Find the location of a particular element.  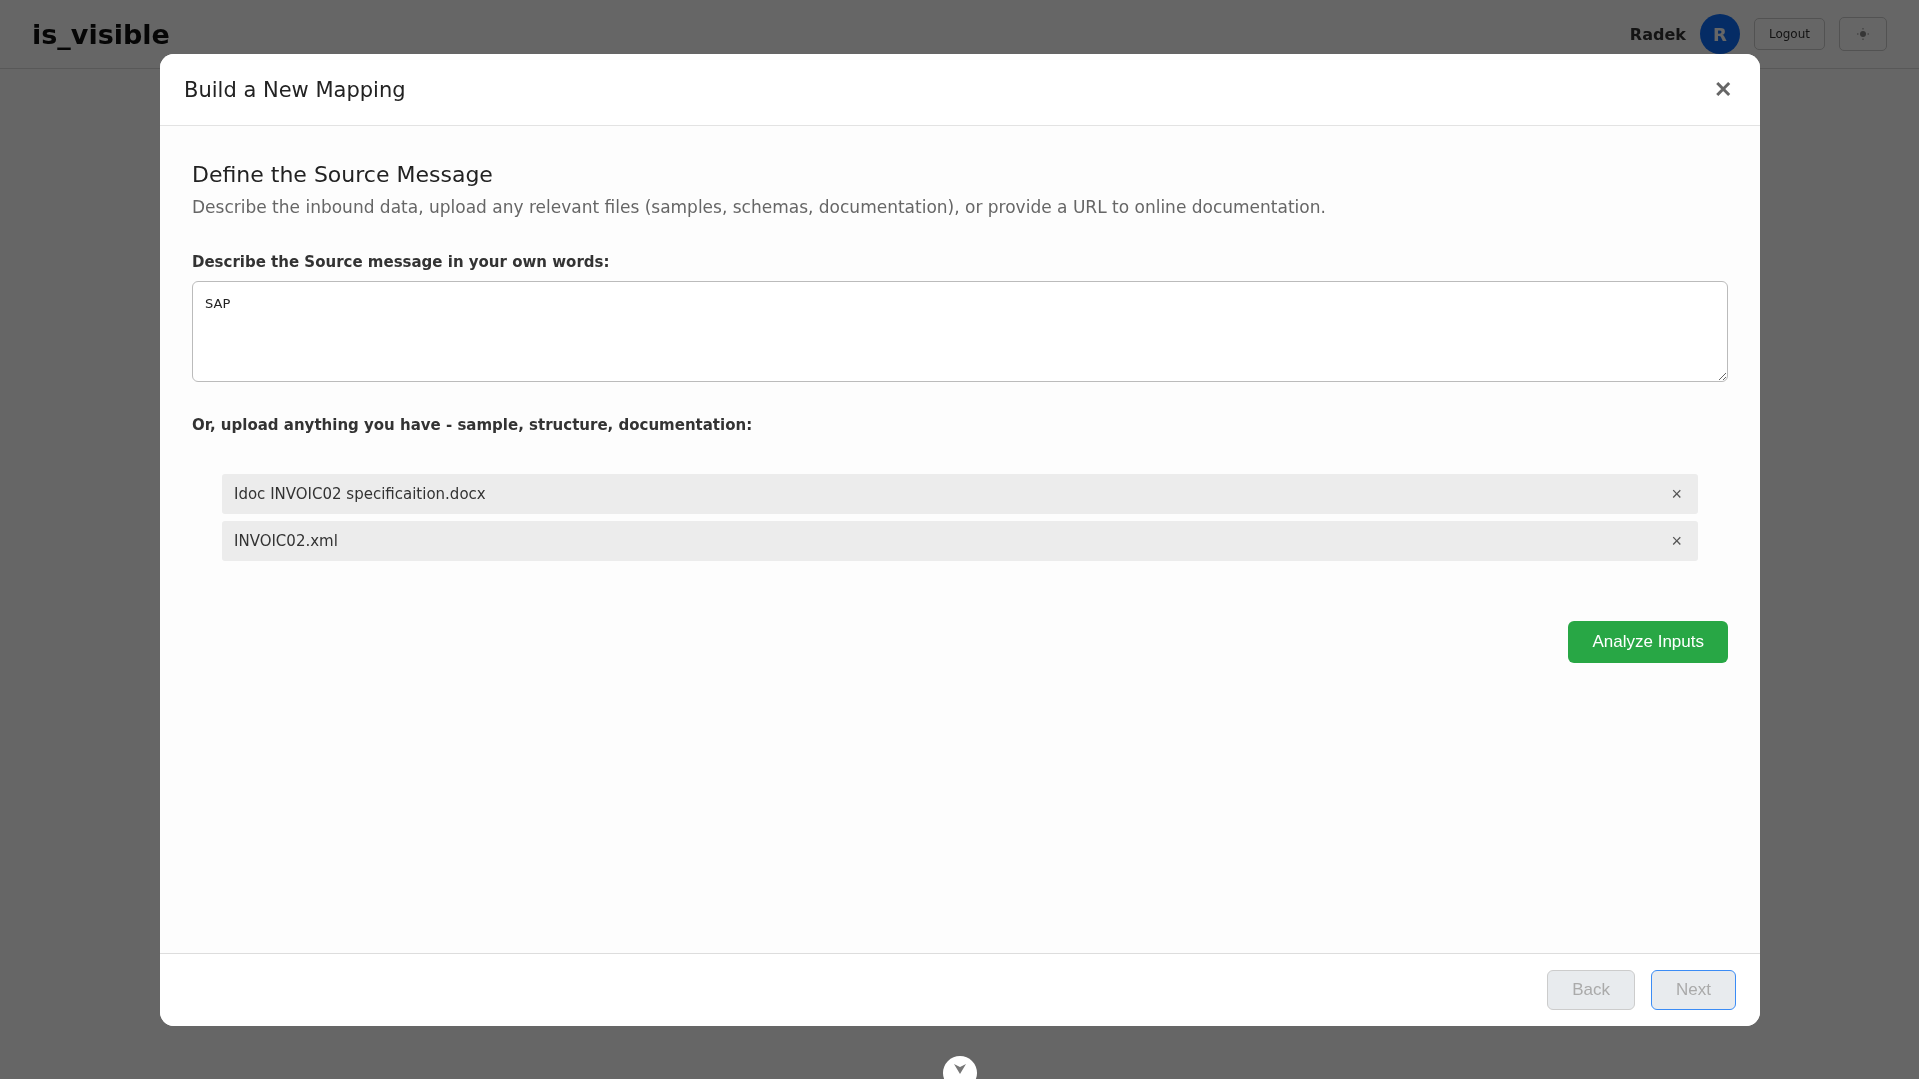

step-heading: Define the Source Message is located at coordinates (343, 174).